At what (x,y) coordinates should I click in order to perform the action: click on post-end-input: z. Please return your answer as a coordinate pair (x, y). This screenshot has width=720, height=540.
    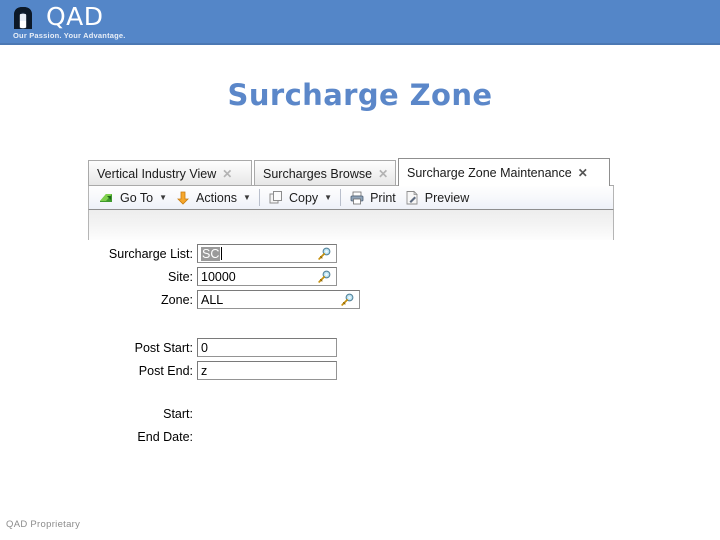
    Looking at the image, I should click on (267, 370).